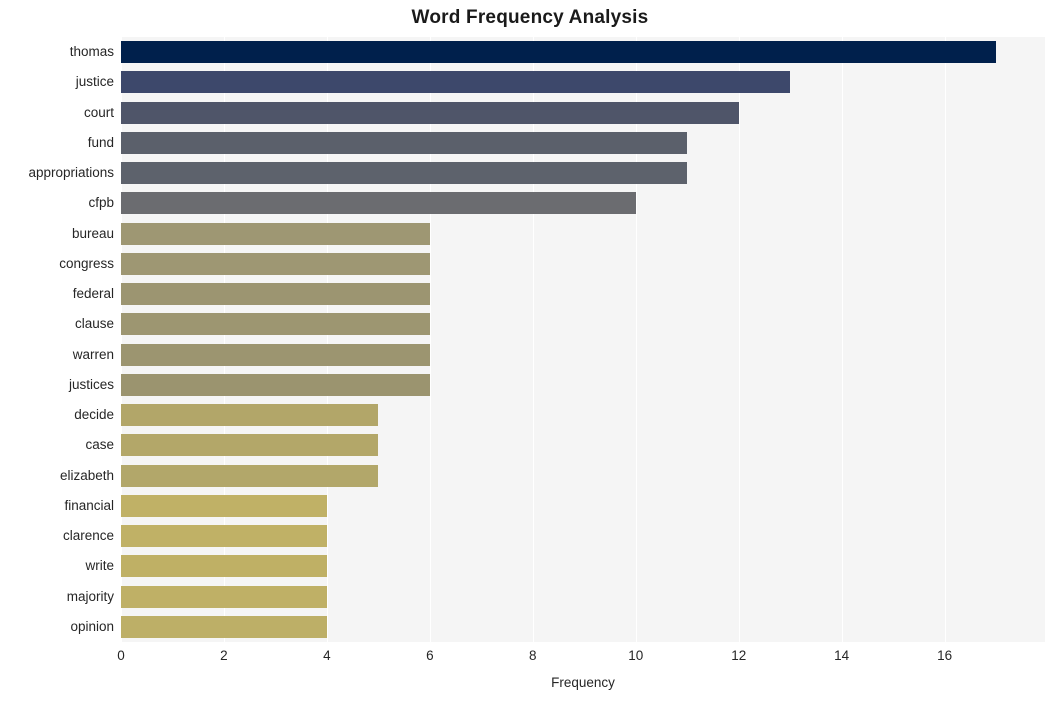 The width and height of the screenshot is (1060, 701). What do you see at coordinates (224, 536) in the screenshot?
I see `bar-clarence` at bounding box center [224, 536].